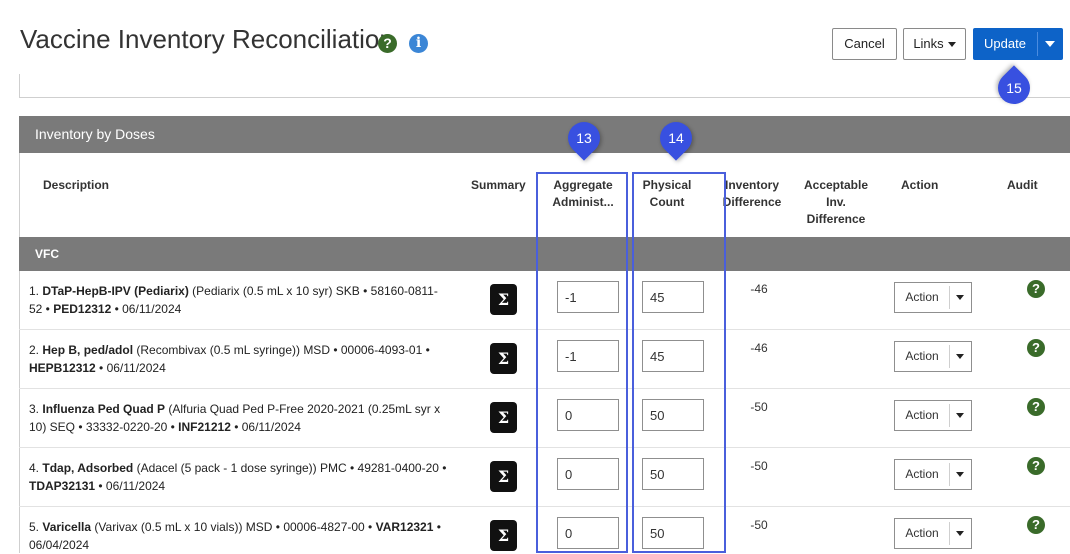 The image size is (1070, 554). Describe the element at coordinates (104, 409) in the screenshot. I see `vaccine-name: Influenza Ped Quad P` at that location.